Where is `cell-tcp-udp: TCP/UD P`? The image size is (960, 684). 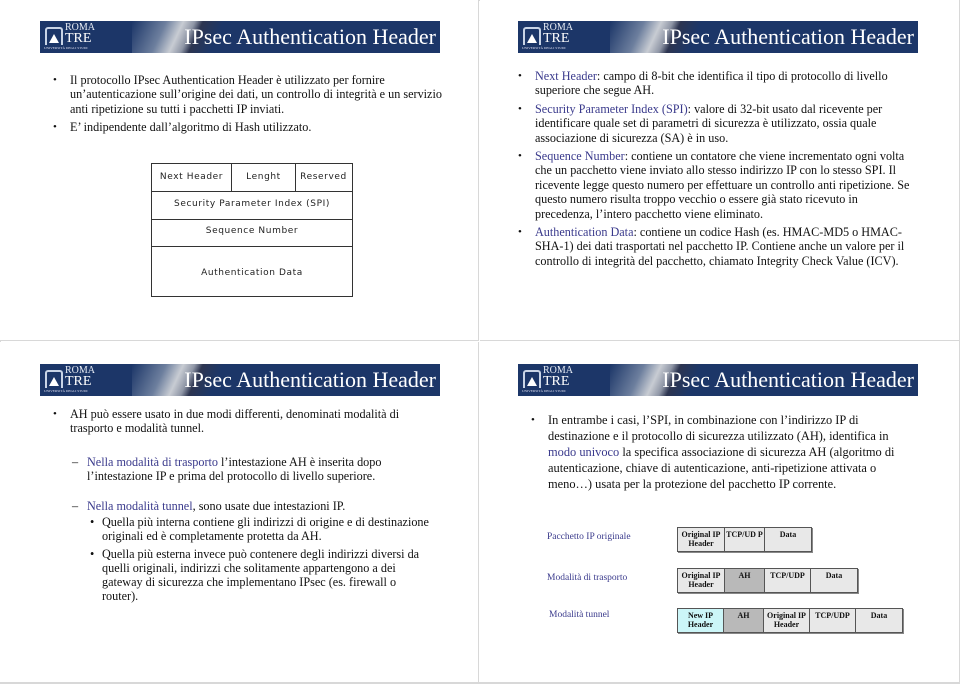
cell-tcp-udp: TCP/UD P is located at coordinates (745, 539).